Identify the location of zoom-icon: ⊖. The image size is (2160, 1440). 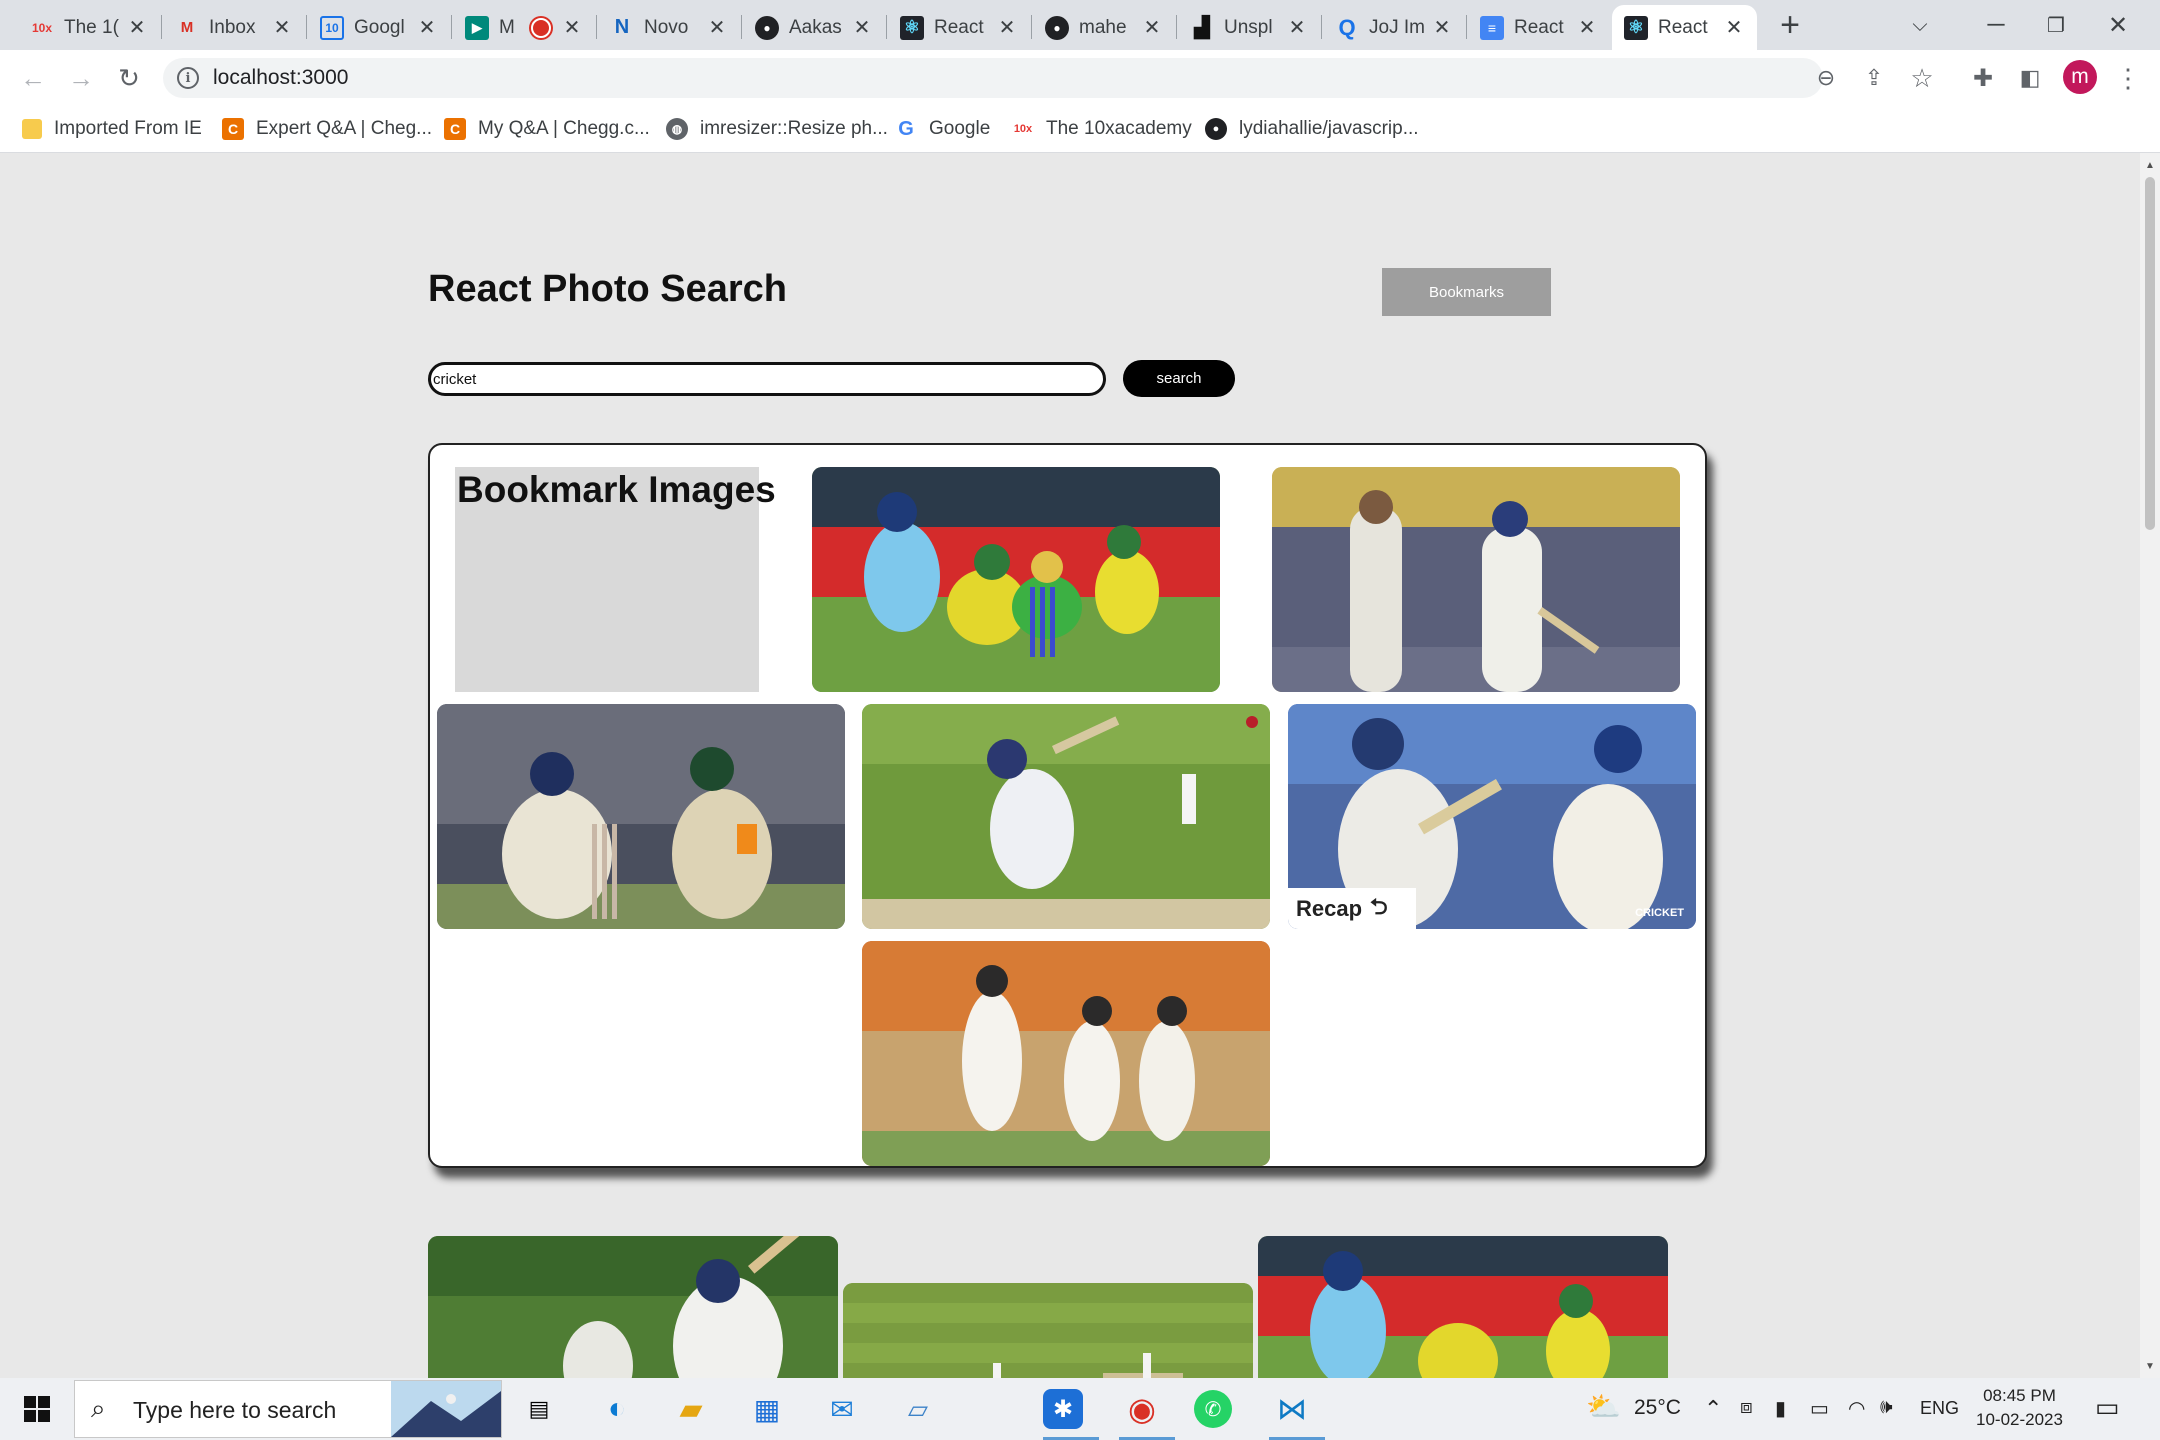
(1826, 78).